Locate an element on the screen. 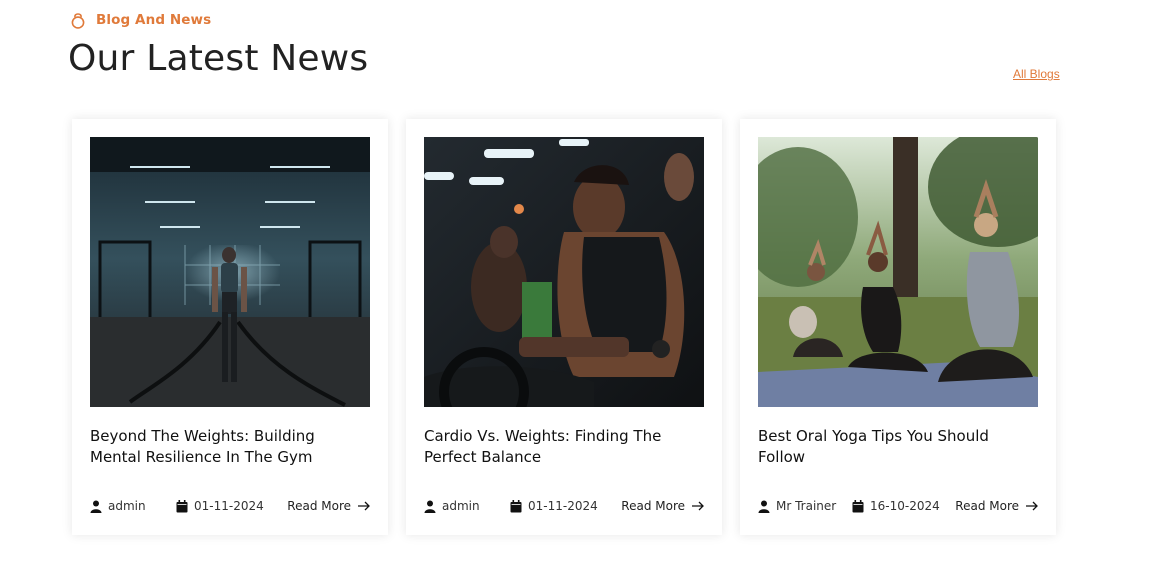  post-author: Mr Trainer is located at coordinates (797, 506).